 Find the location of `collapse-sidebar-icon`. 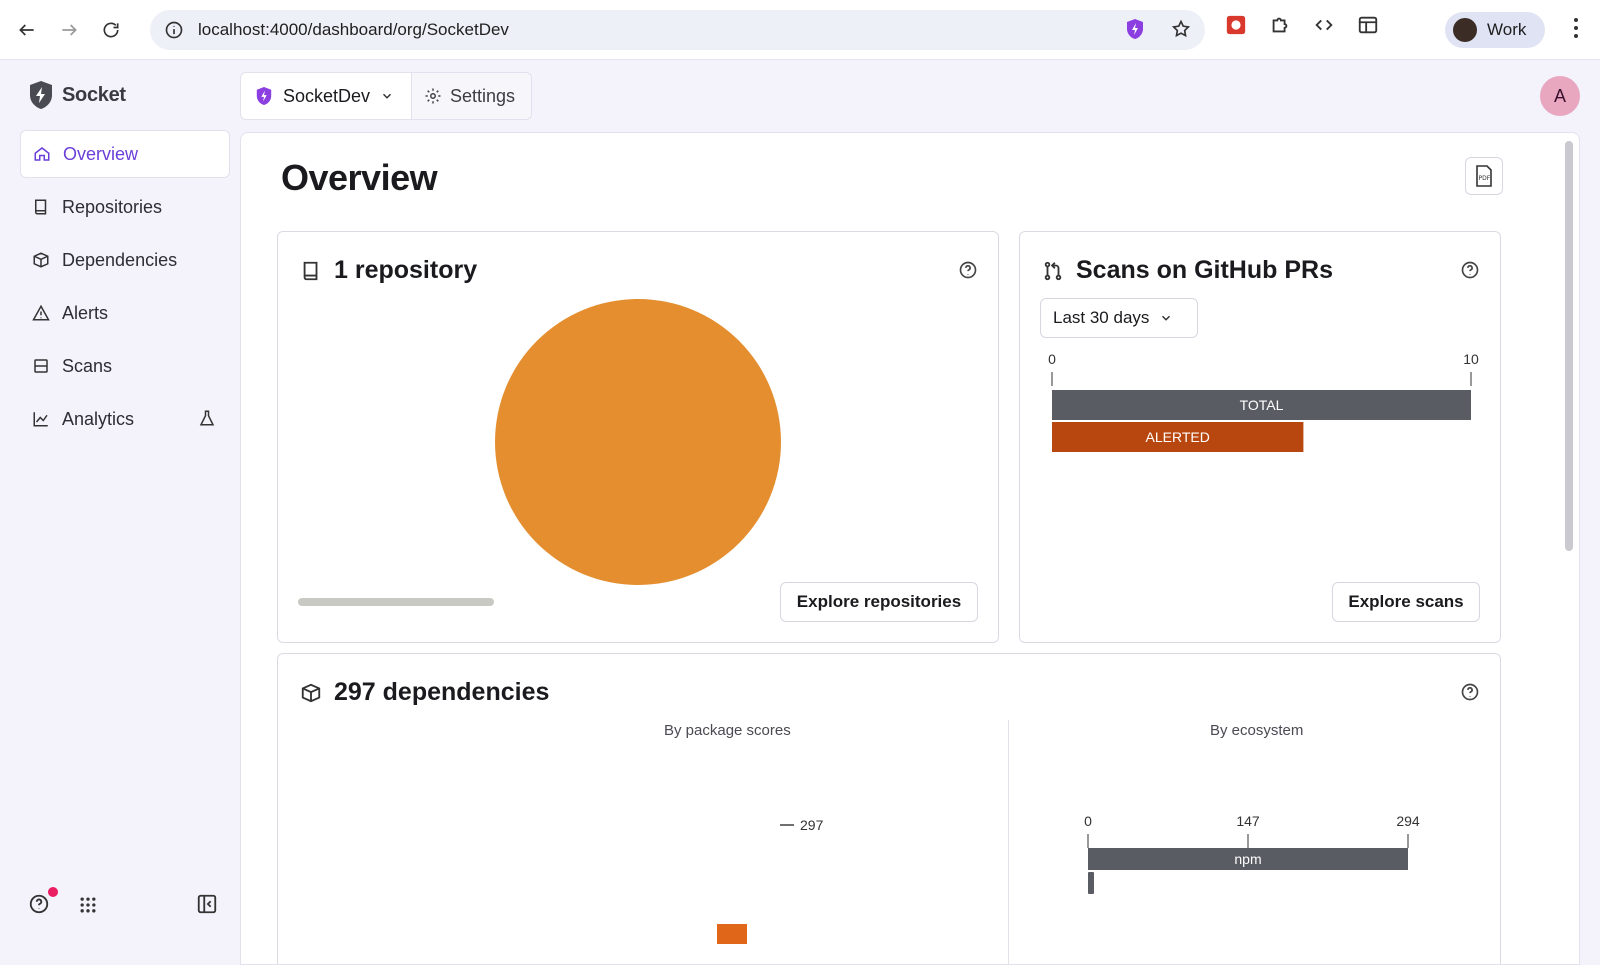

collapse-sidebar-icon is located at coordinates (207, 904).